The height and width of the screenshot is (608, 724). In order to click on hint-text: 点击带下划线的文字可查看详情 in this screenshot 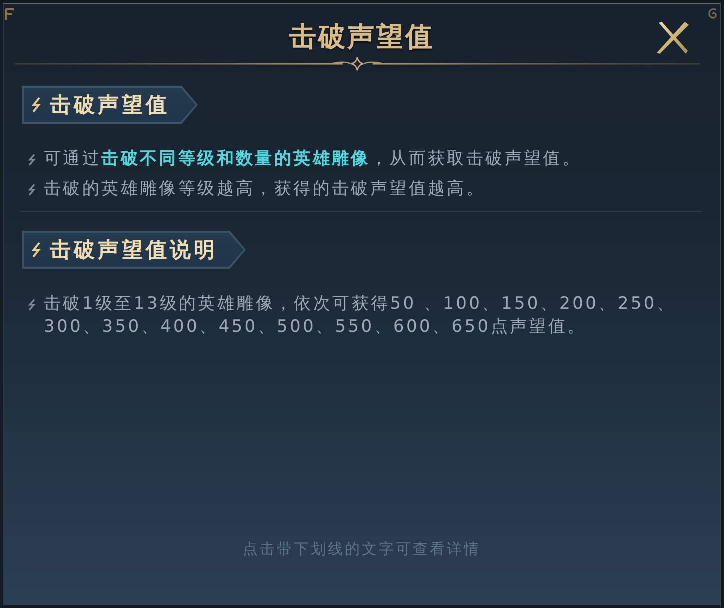, I will do `click(362, 549)`.